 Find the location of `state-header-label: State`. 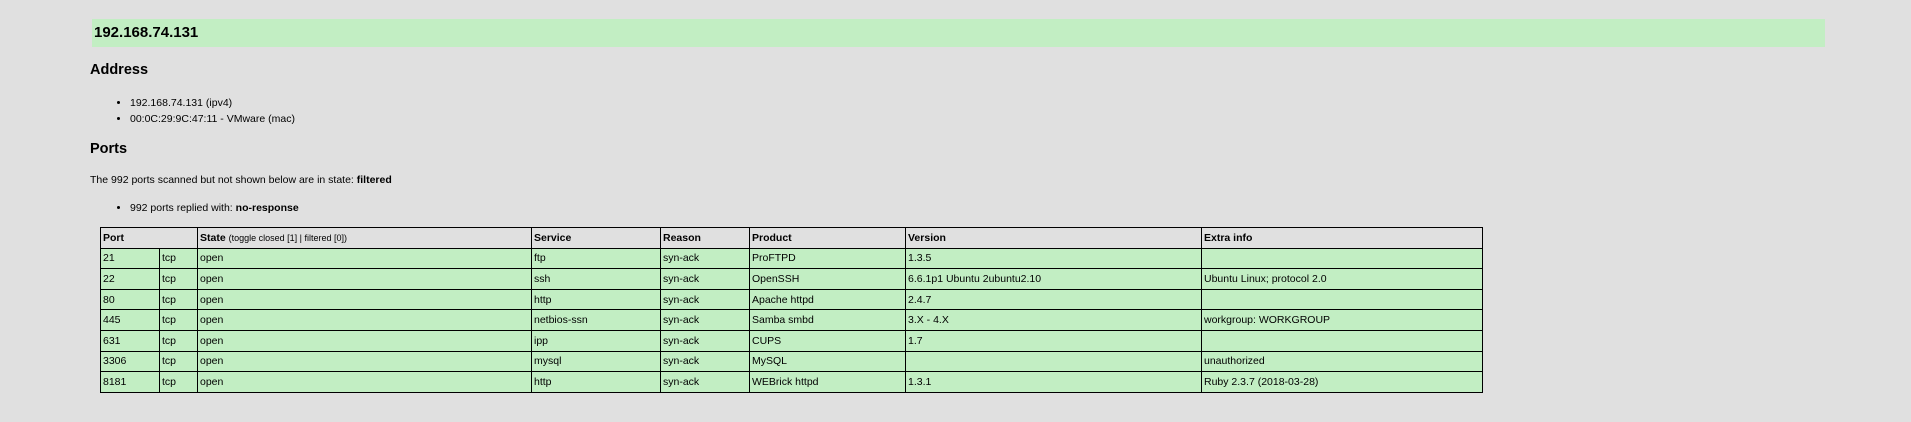

state-header-label: State is located at coordinates (213, 237).